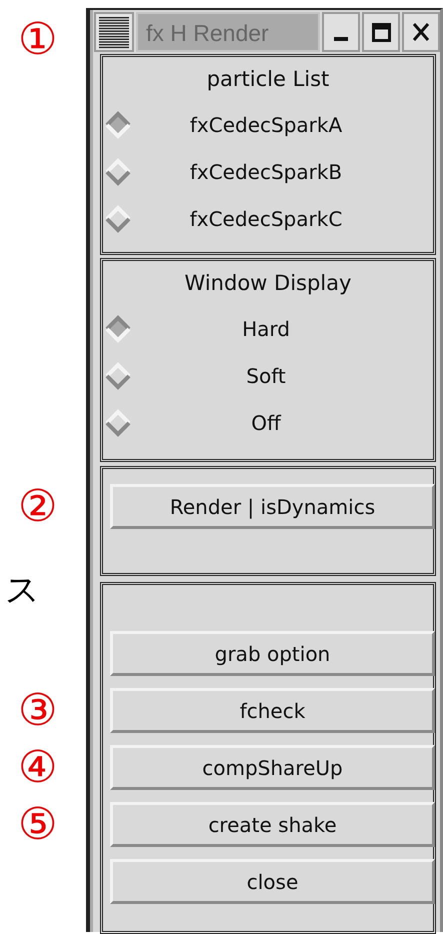  I want to click on action-button: grab option, so click(272, 653).